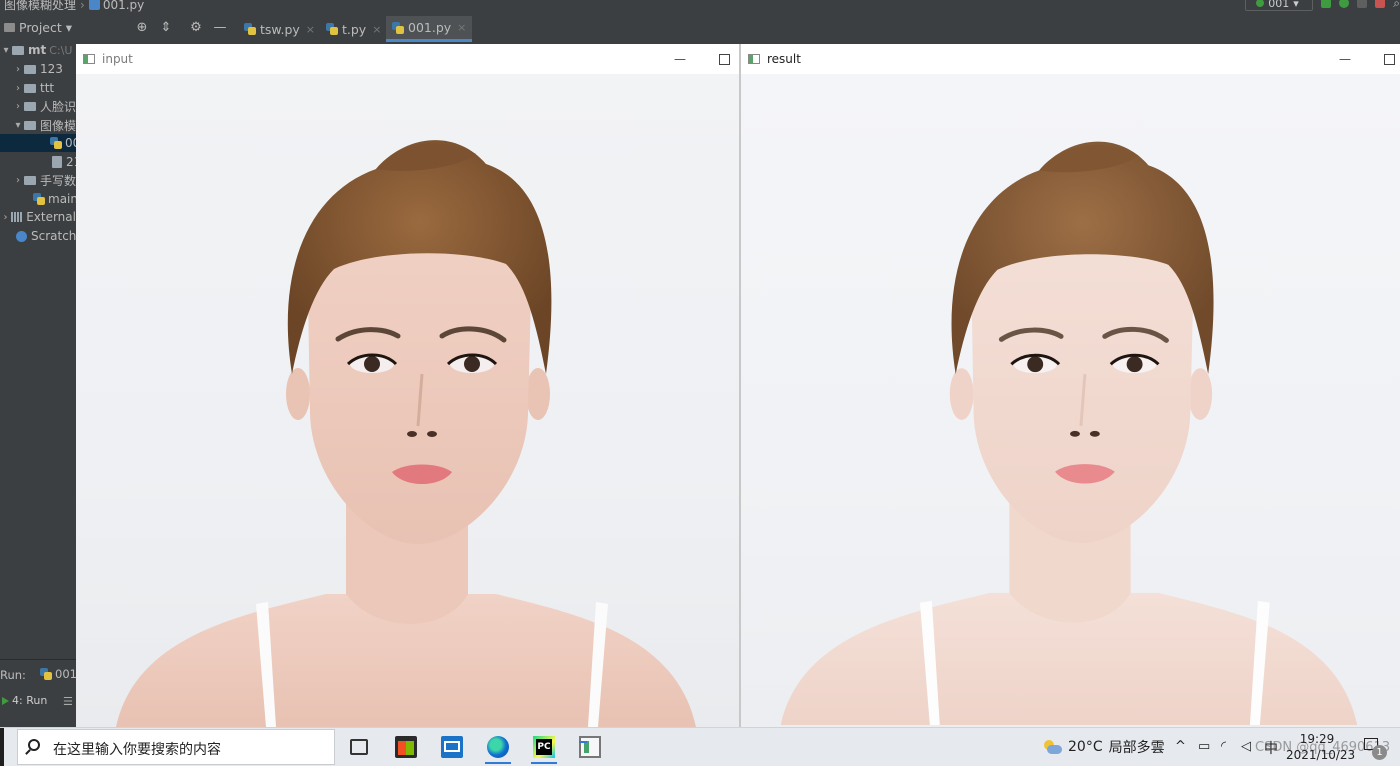 This screenshot has height=766, width=1400. What do you see at coordinates (17, 217) in the screenshot?
I see `library-icon` at bounding box center [17, 217].